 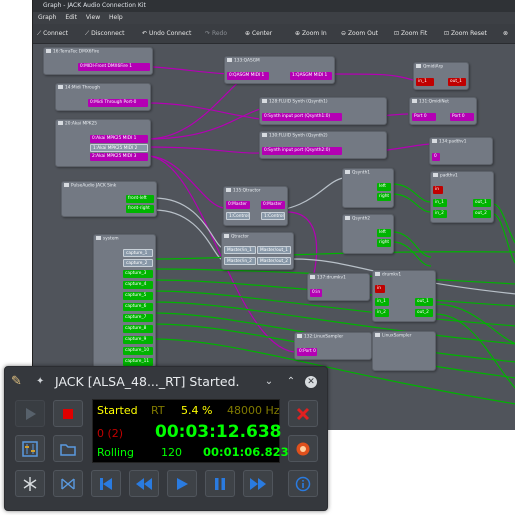 I want to click on node-padthv1-audio: padthv1 in out_1 in_1 out_2 in_2, so click(x=462, y=197).